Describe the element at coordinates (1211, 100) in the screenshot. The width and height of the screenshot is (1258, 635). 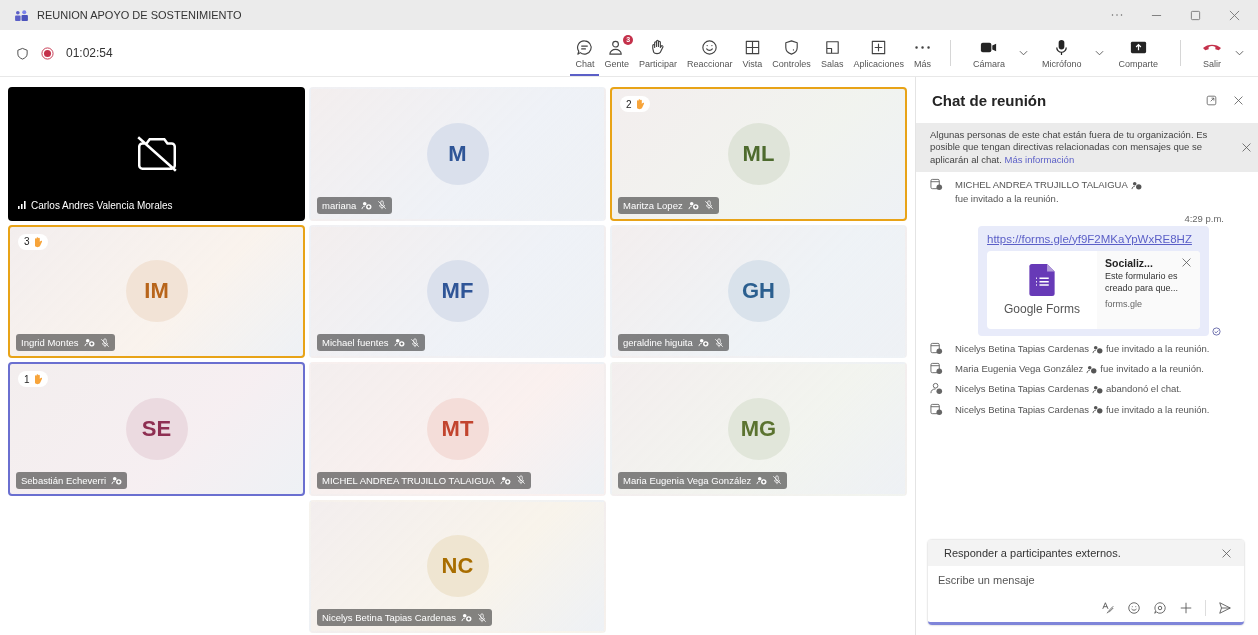
I see `pop-out-icon` at that location.